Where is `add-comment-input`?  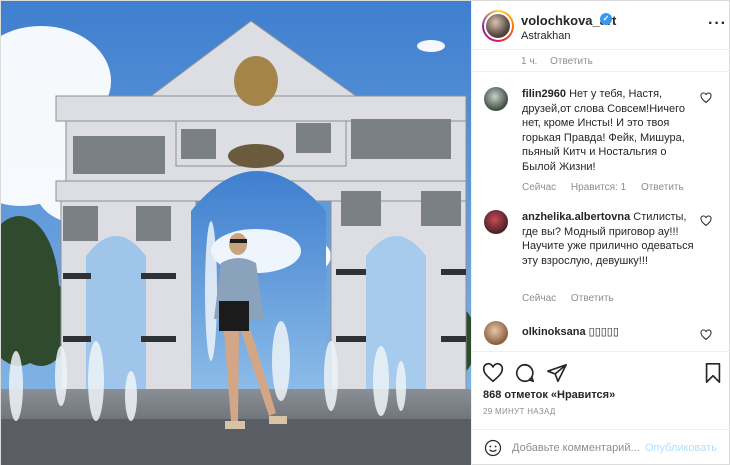
add-comment-input is located at coordinates (576, 448).